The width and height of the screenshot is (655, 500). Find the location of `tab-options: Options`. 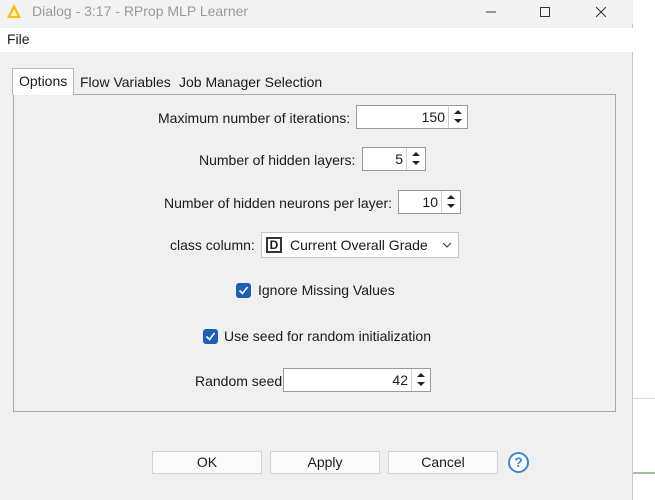

tab-options: Options is located at coordinates (43, 81).